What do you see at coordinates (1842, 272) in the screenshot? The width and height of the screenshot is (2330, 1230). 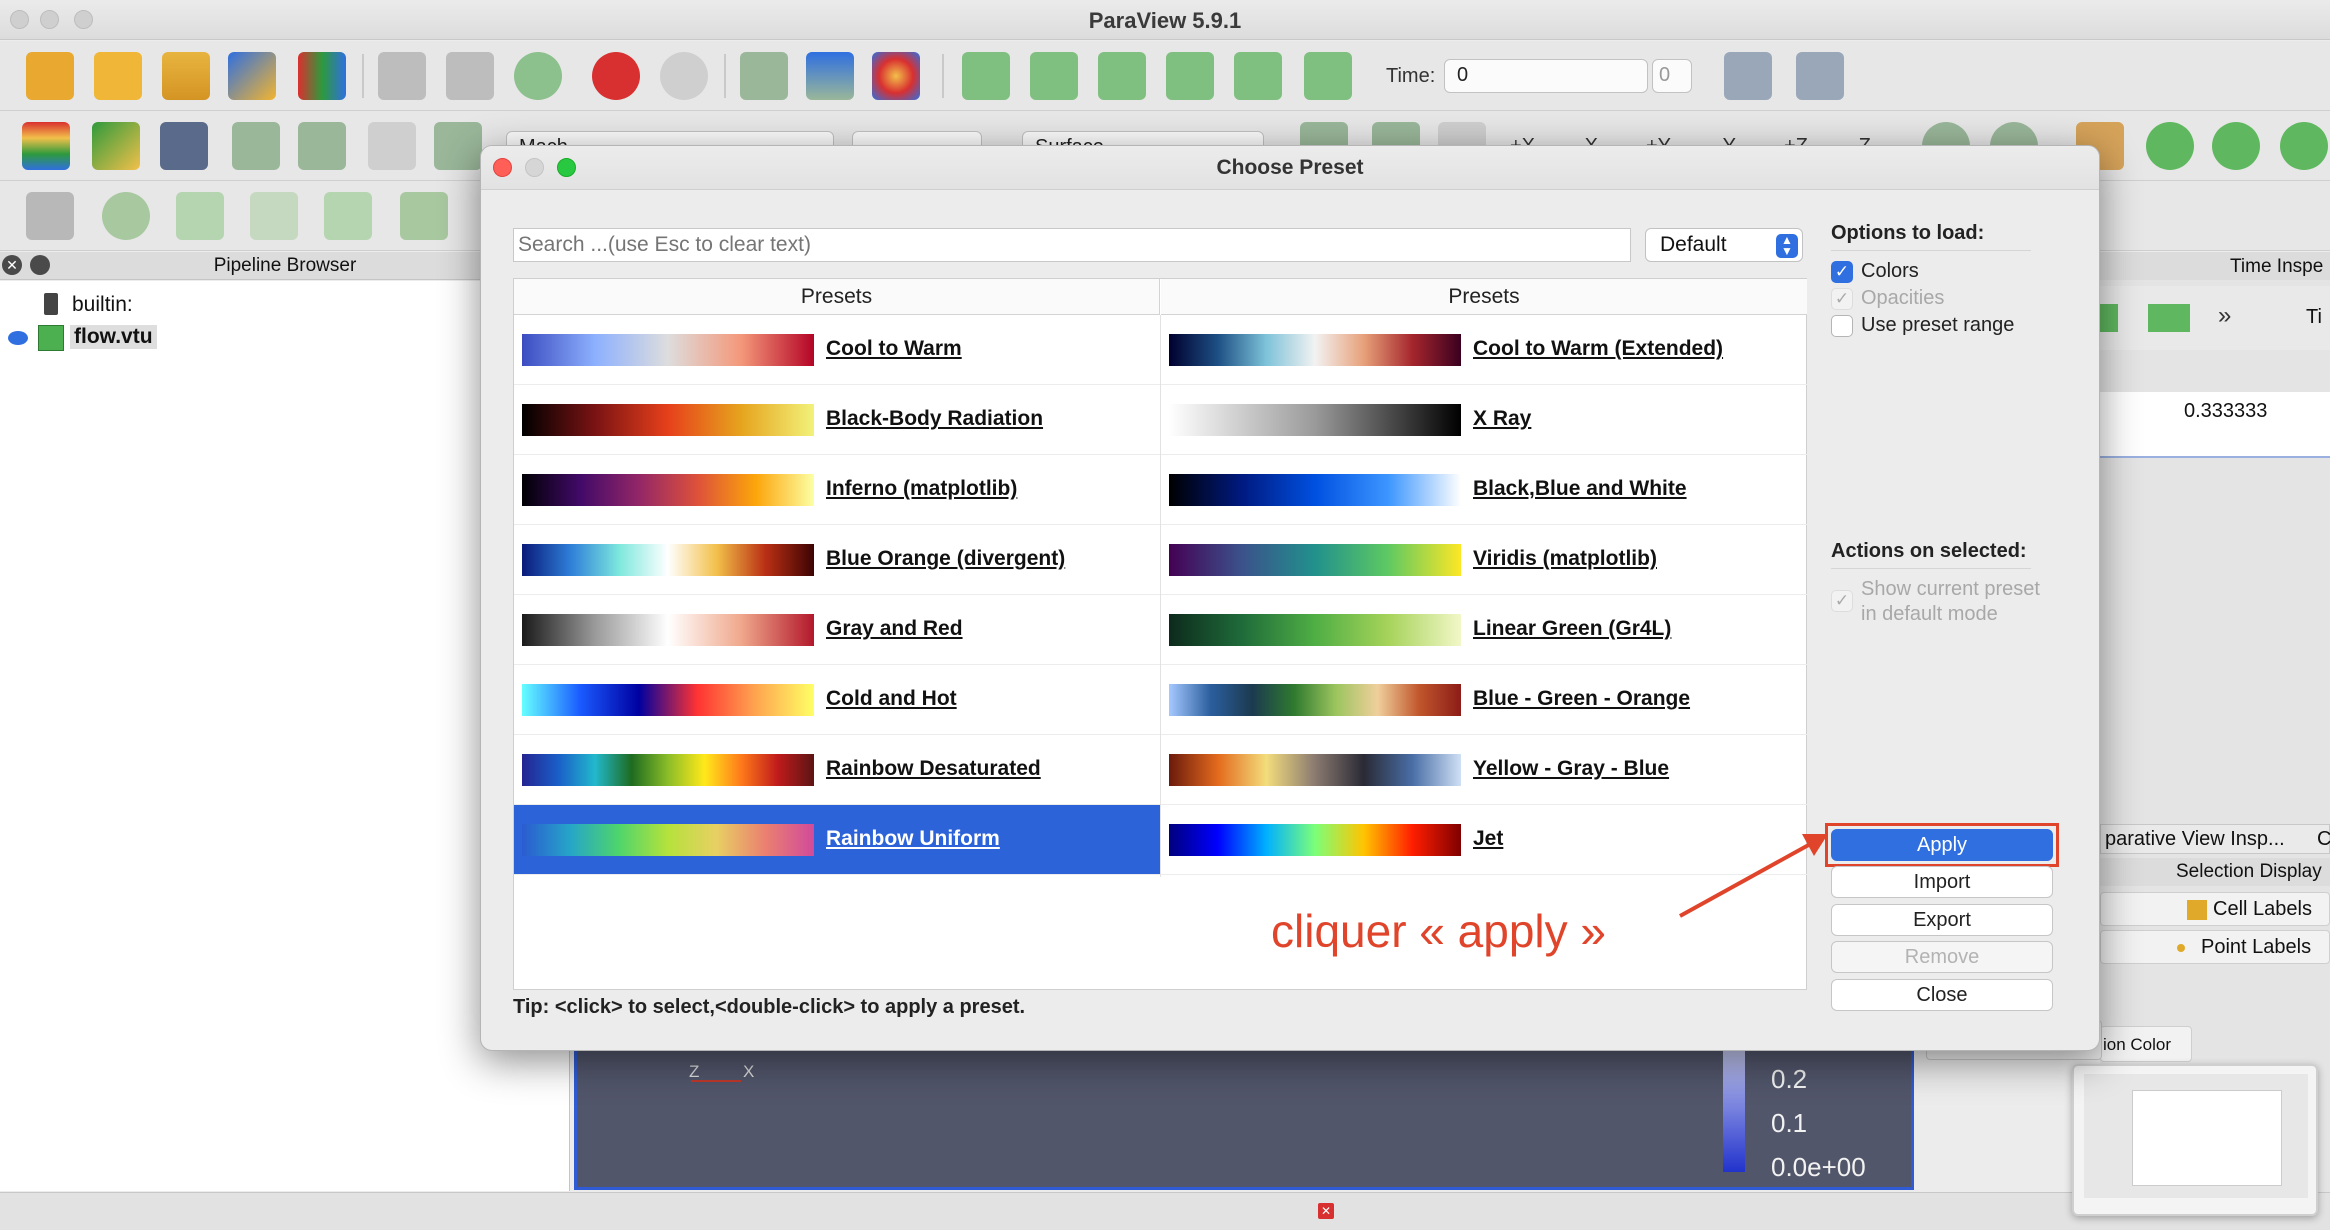 I see `colors-checkbox: ✓` at bounding box center [1842, 272].